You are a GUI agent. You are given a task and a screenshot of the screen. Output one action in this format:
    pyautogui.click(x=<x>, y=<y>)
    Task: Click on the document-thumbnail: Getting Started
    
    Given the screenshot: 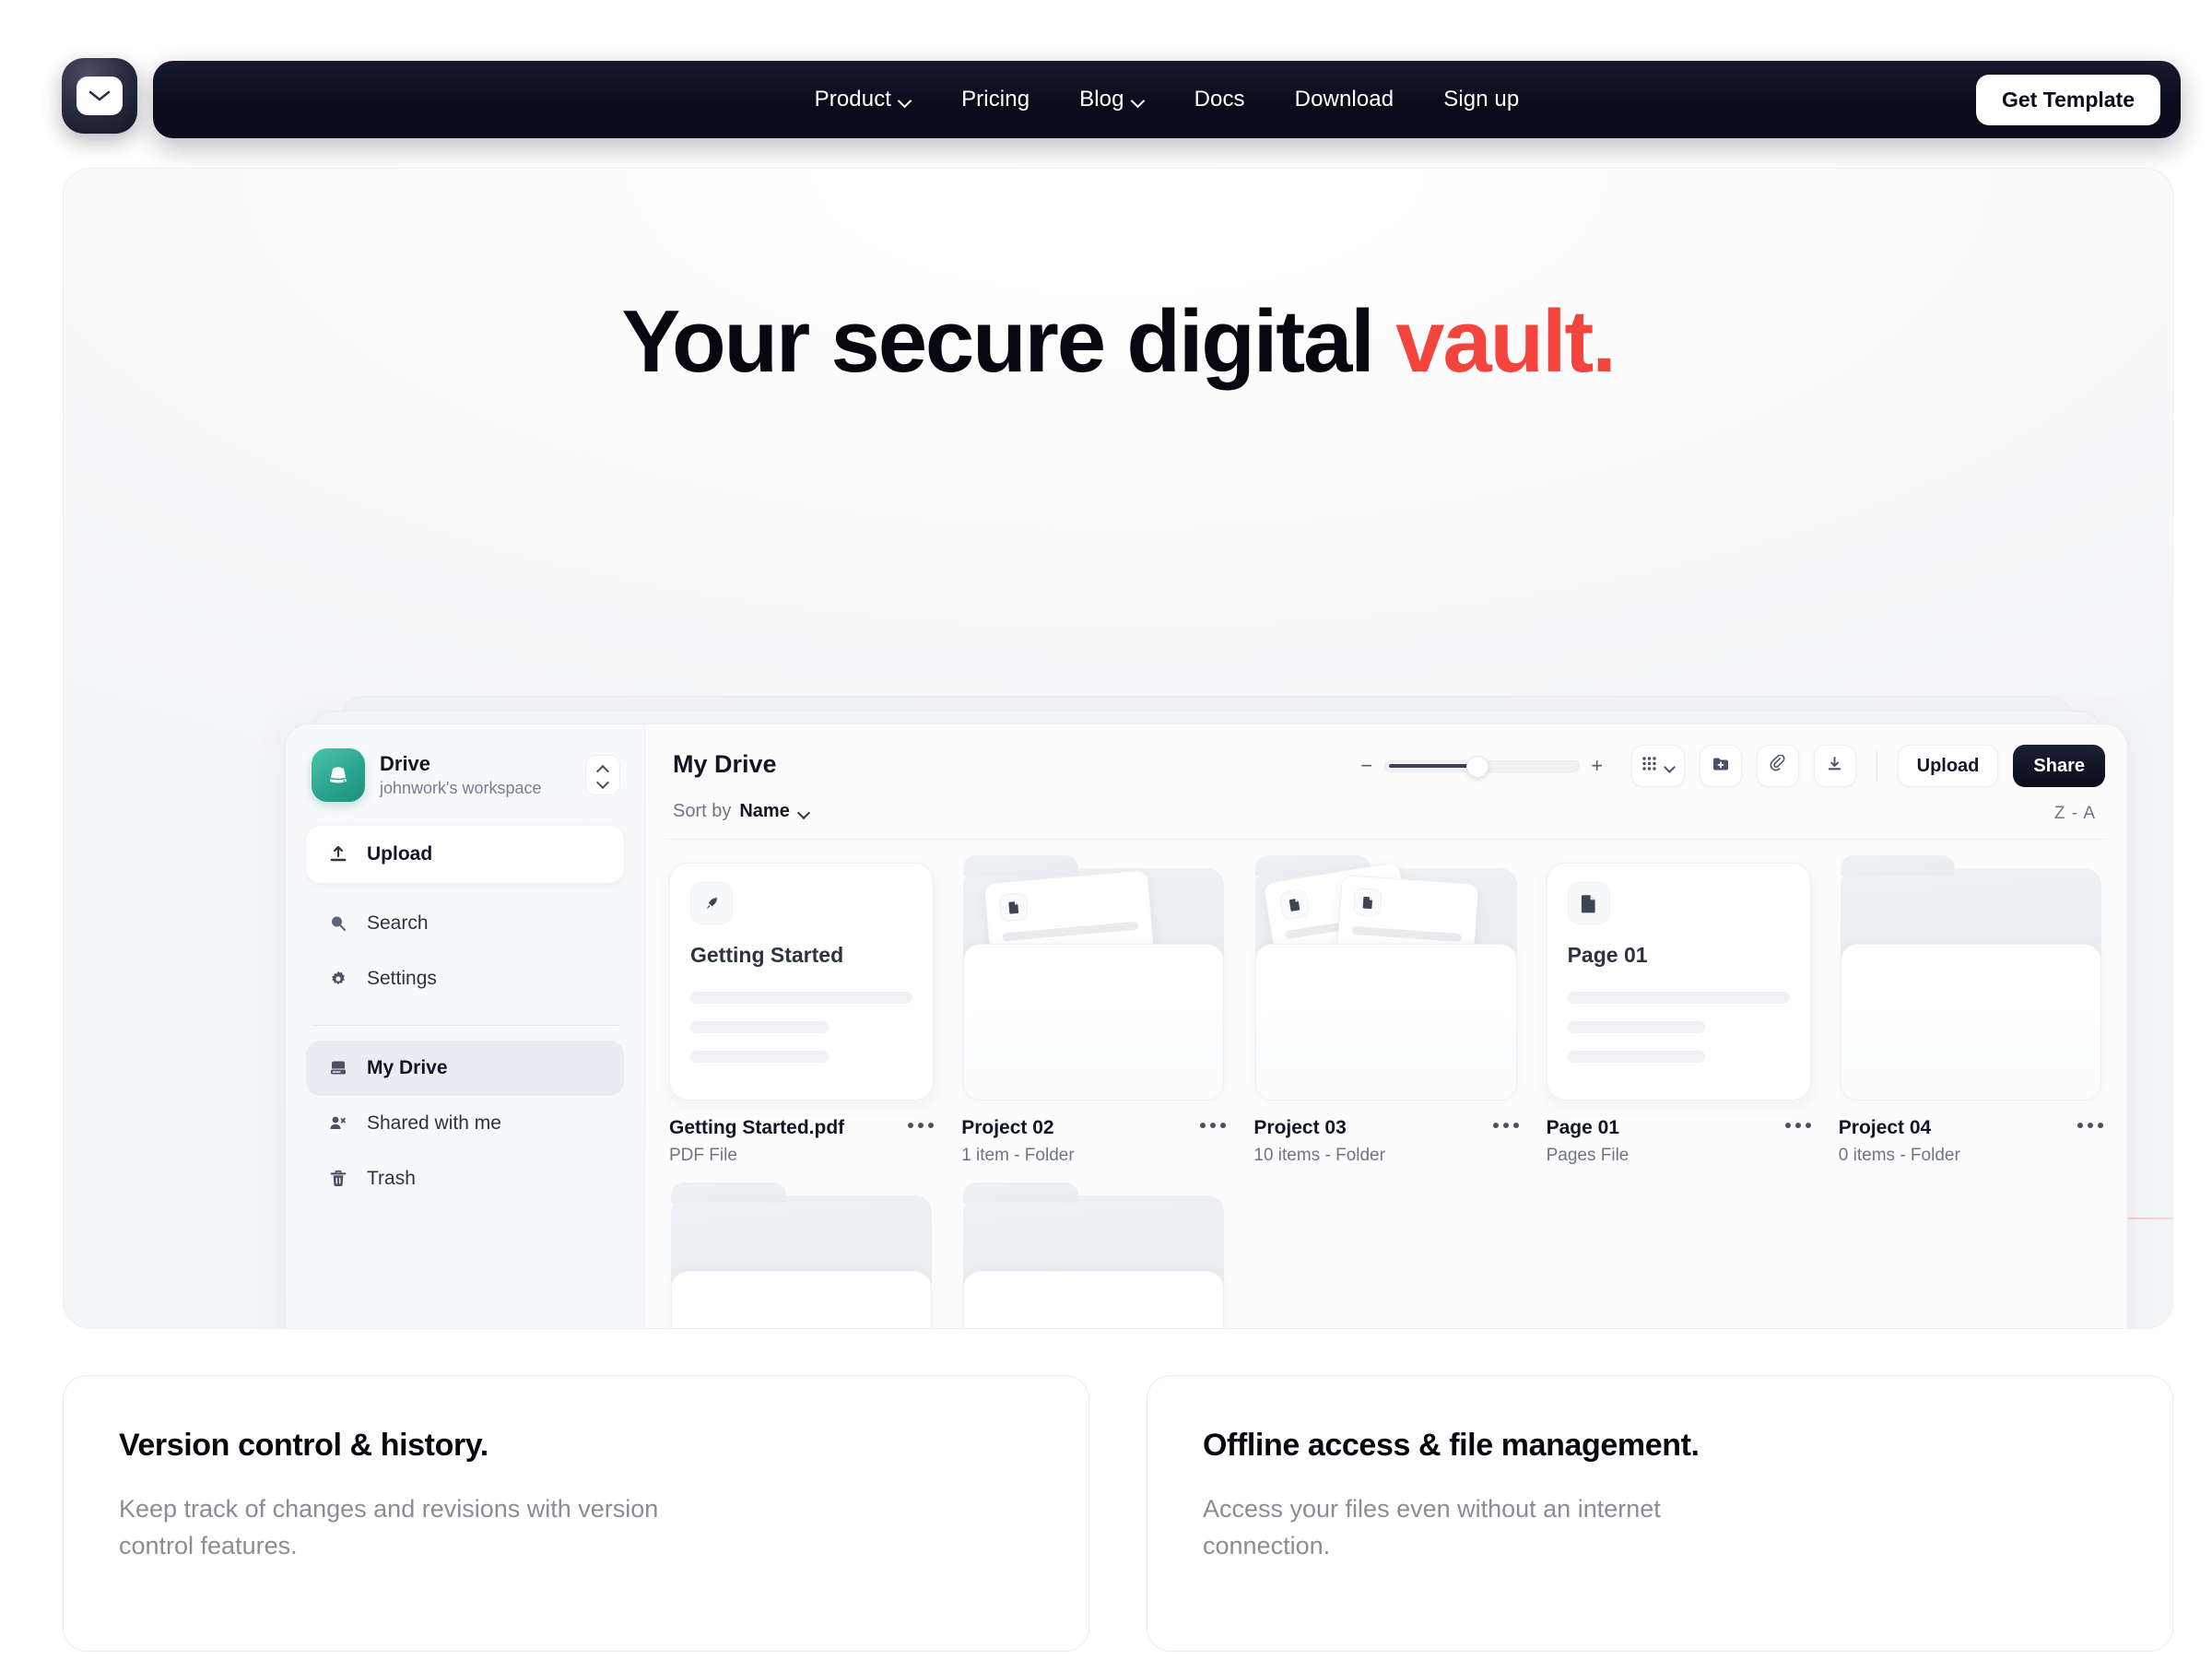 What is the action you would take?
    pyautogui.click(x=802, y=981)
    